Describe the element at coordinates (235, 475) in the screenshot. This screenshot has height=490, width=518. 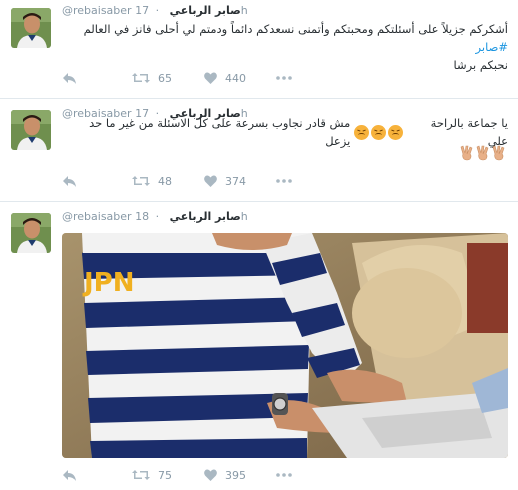
I see `like-count: 395` at that location.